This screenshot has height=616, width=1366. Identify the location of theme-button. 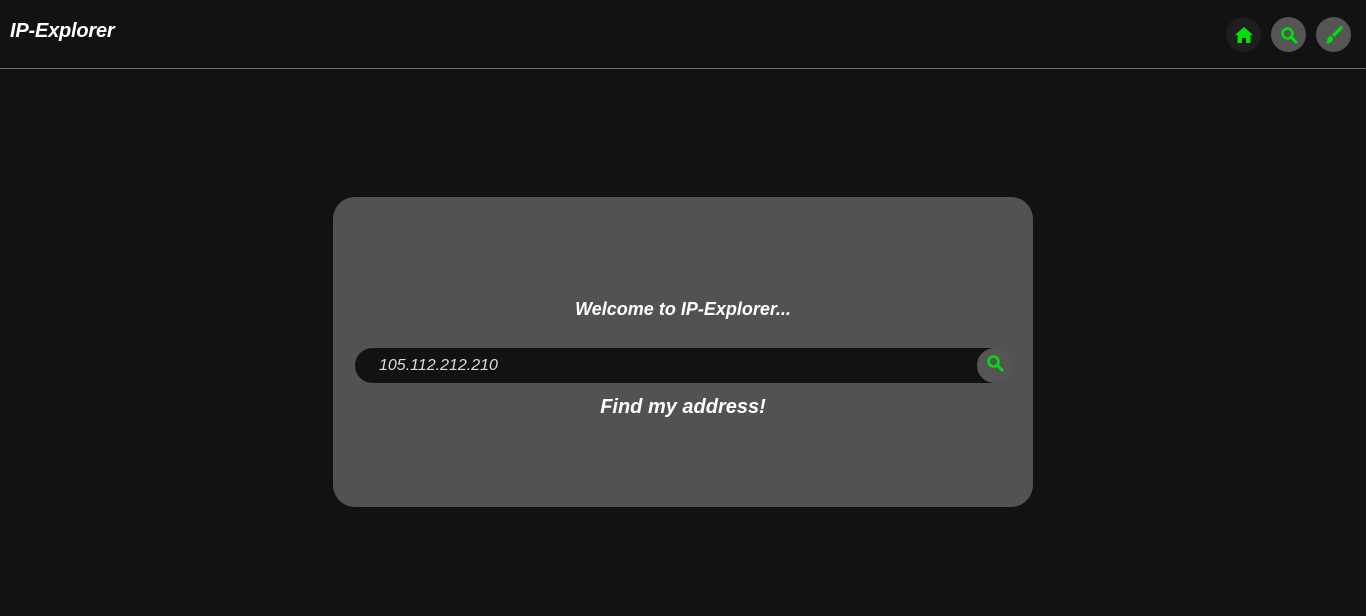
(1333, 34).